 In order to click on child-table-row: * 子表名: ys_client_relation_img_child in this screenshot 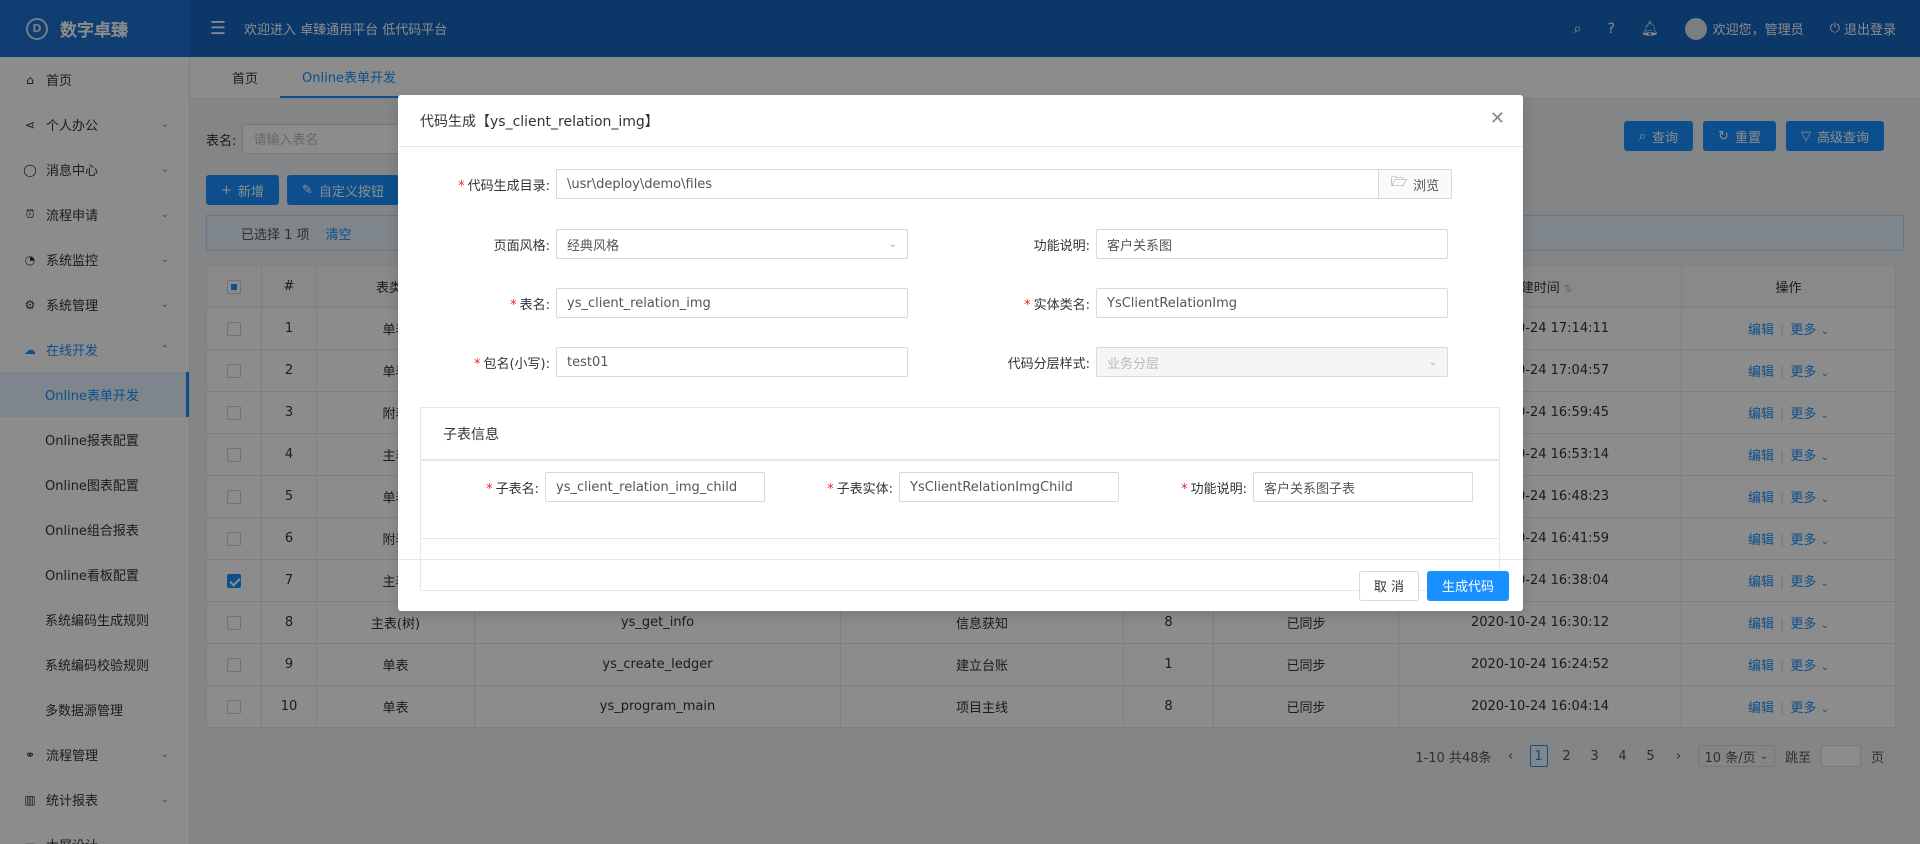, I will do `click(604, 487)`.